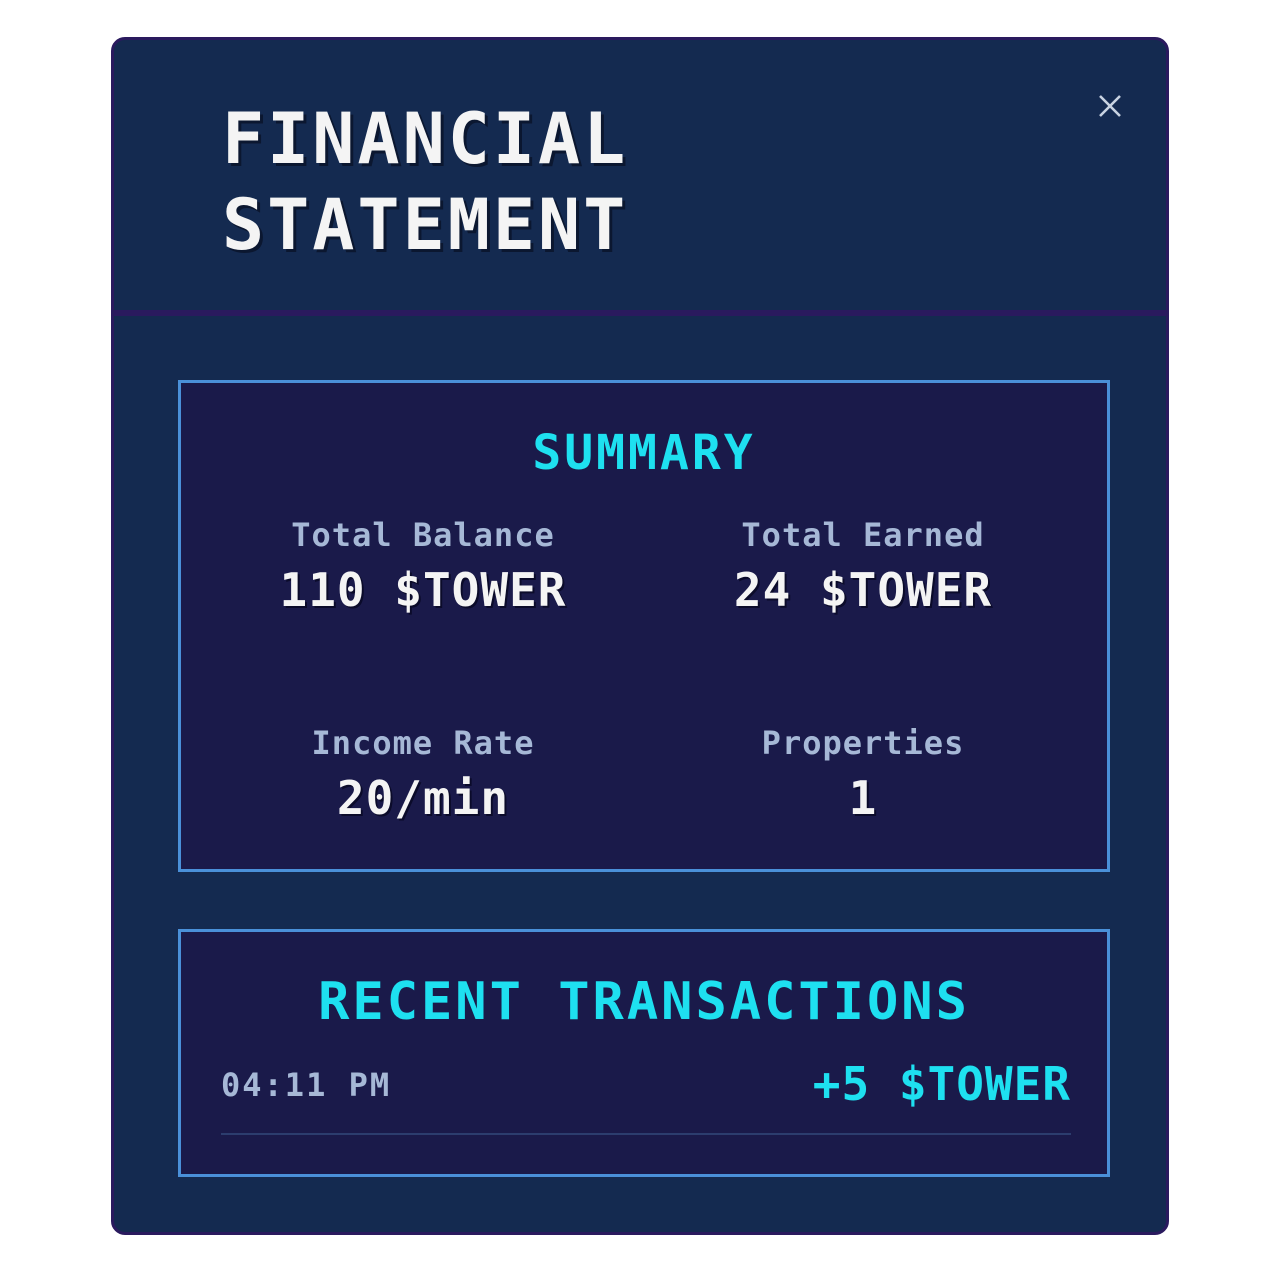  I want to click on stat-label: Income Rate, so click(423, 743).